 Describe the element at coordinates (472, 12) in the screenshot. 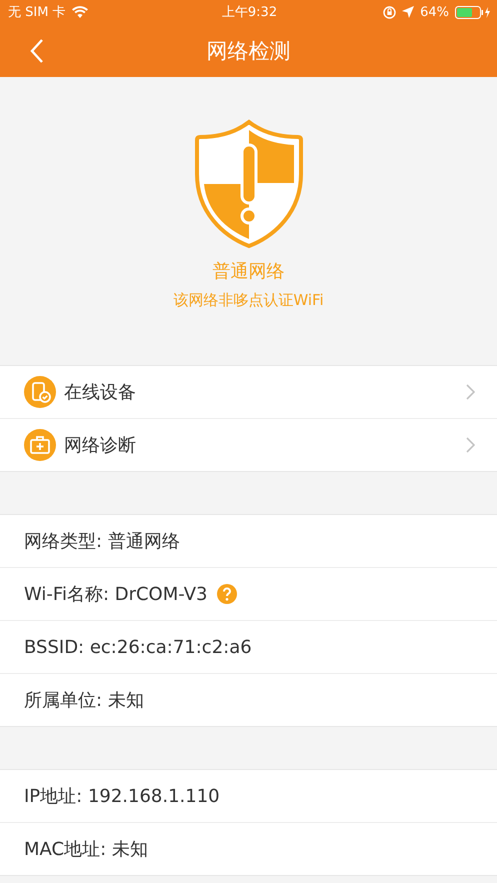

I see `battery-charging-icon` at that location.